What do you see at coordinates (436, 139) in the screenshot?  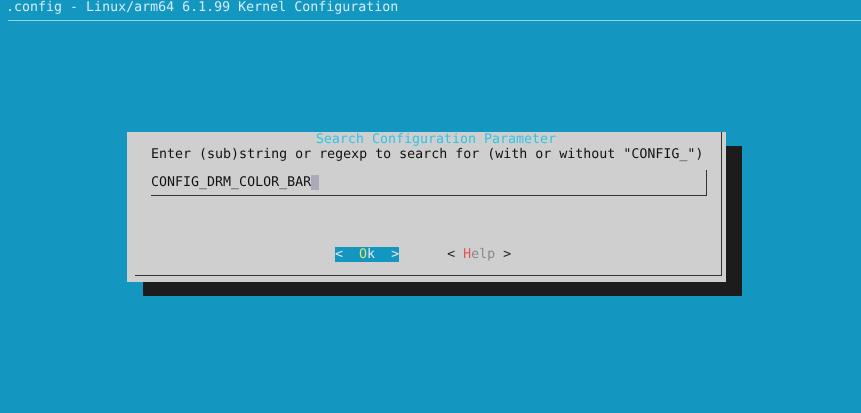 I see `dialog-title: Search Configuration Parameter` at bounding box center [436, 139].